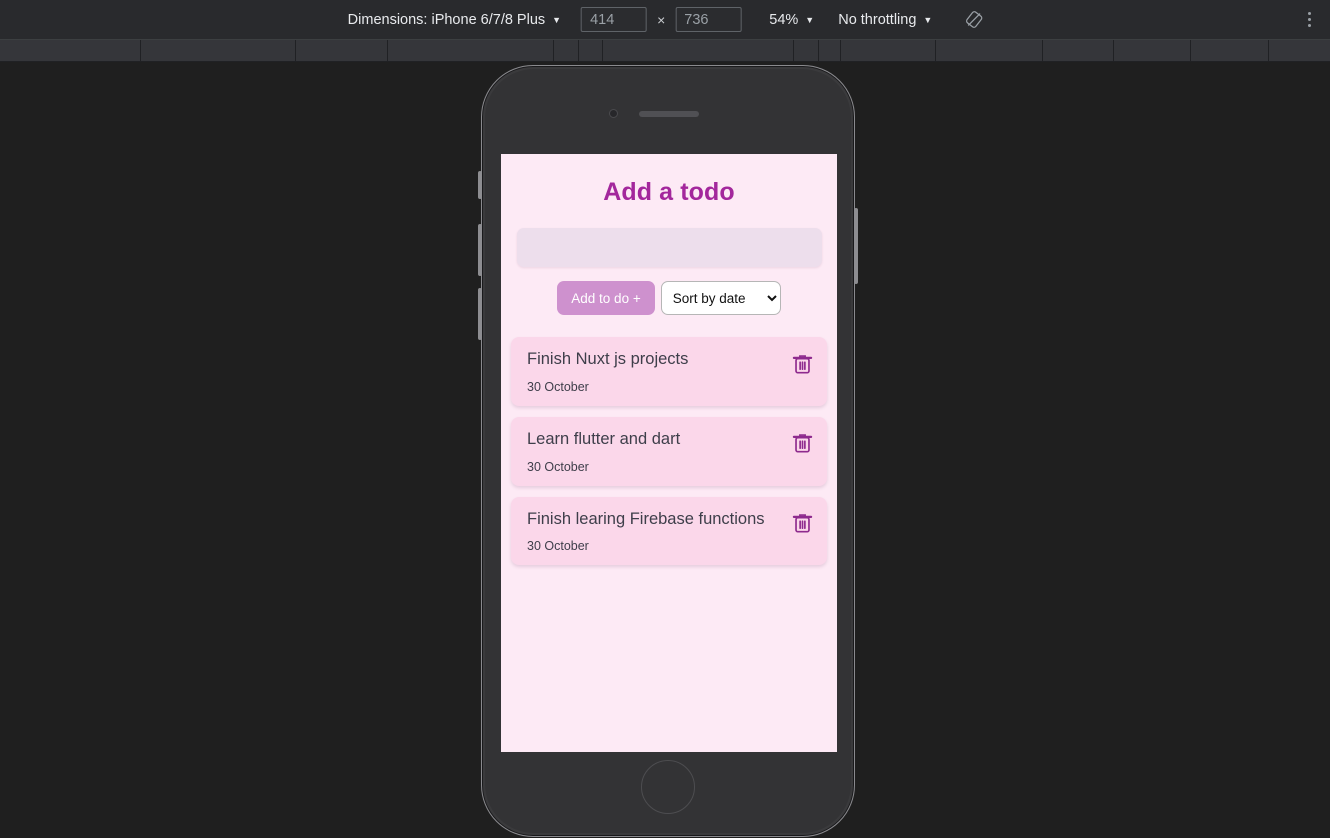  Describe the element at coordinates (614, 19) in the screenshot. I see `viewport-width-input` at that location.